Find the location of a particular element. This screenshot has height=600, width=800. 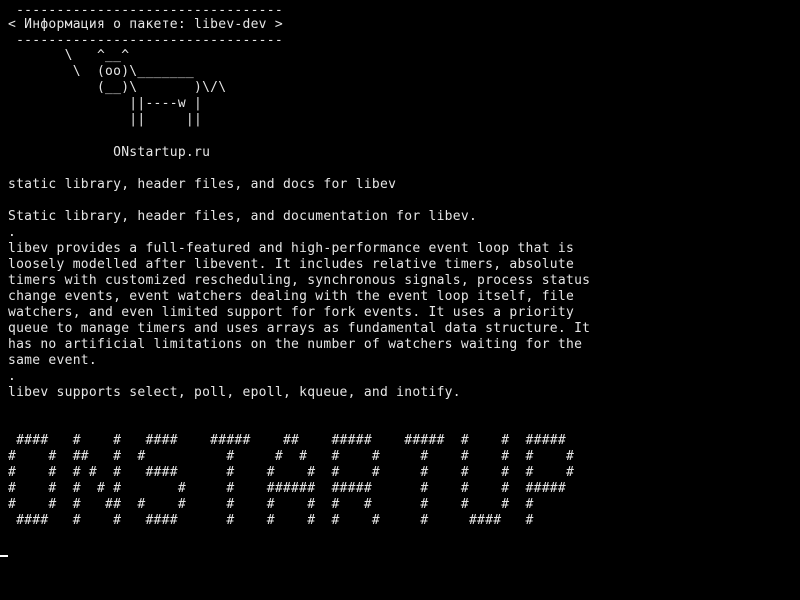

ascii-banner-row-6: #### # # #### # # # # # # #### # is located at coordinates (271, 520).